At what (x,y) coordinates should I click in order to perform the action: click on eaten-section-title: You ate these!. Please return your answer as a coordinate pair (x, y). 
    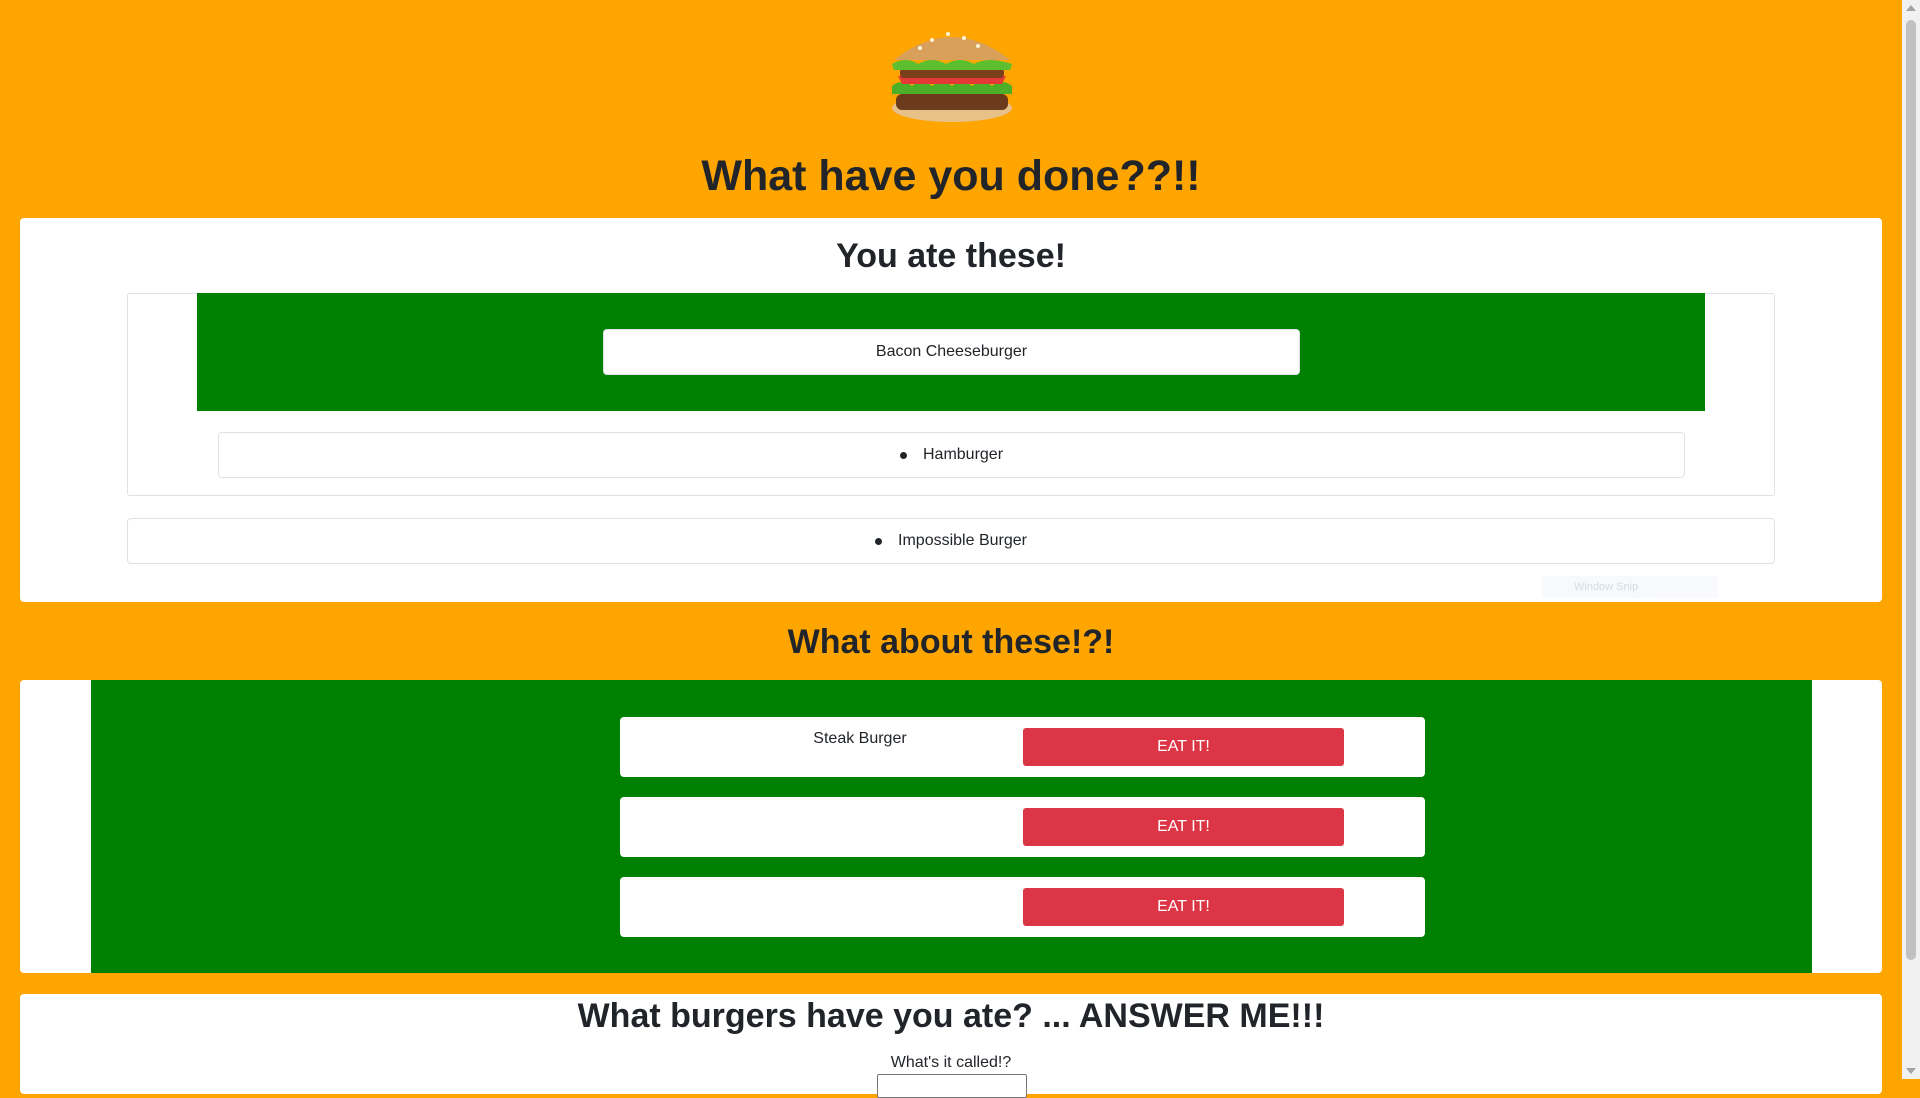
    Looking at the image, I should click on (951, 256).